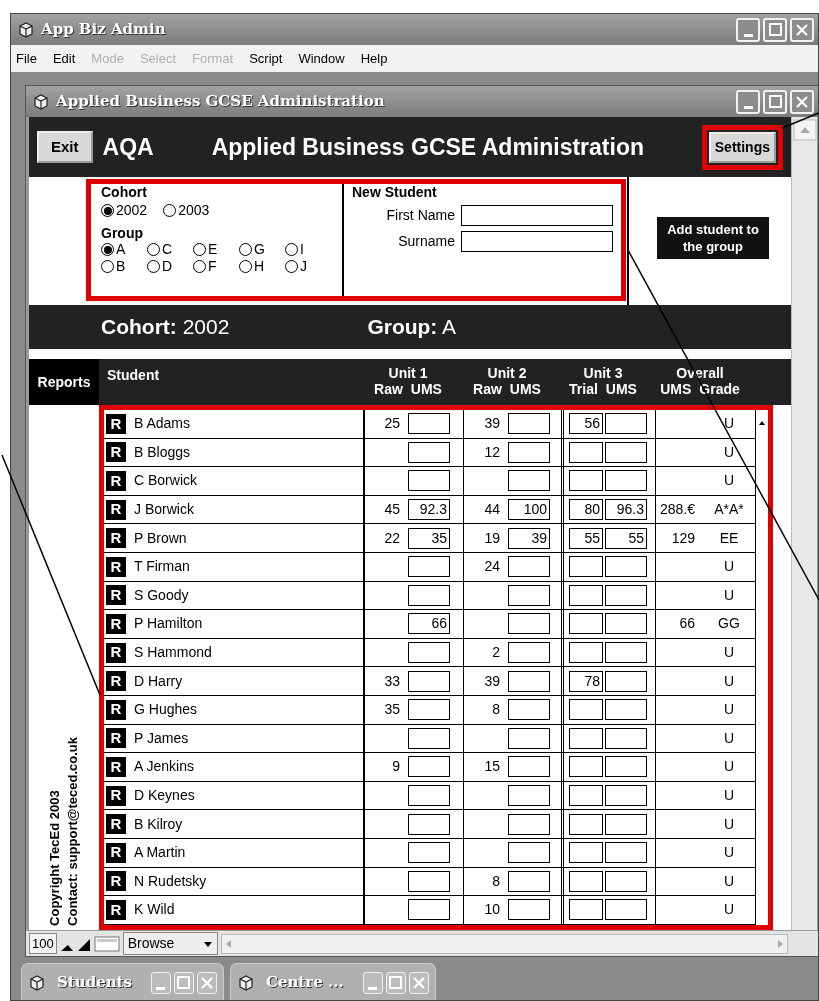  What do you see at coordinates (802, 29) in the screenshot?
I see `close-button` at bounding box center [802, 29].